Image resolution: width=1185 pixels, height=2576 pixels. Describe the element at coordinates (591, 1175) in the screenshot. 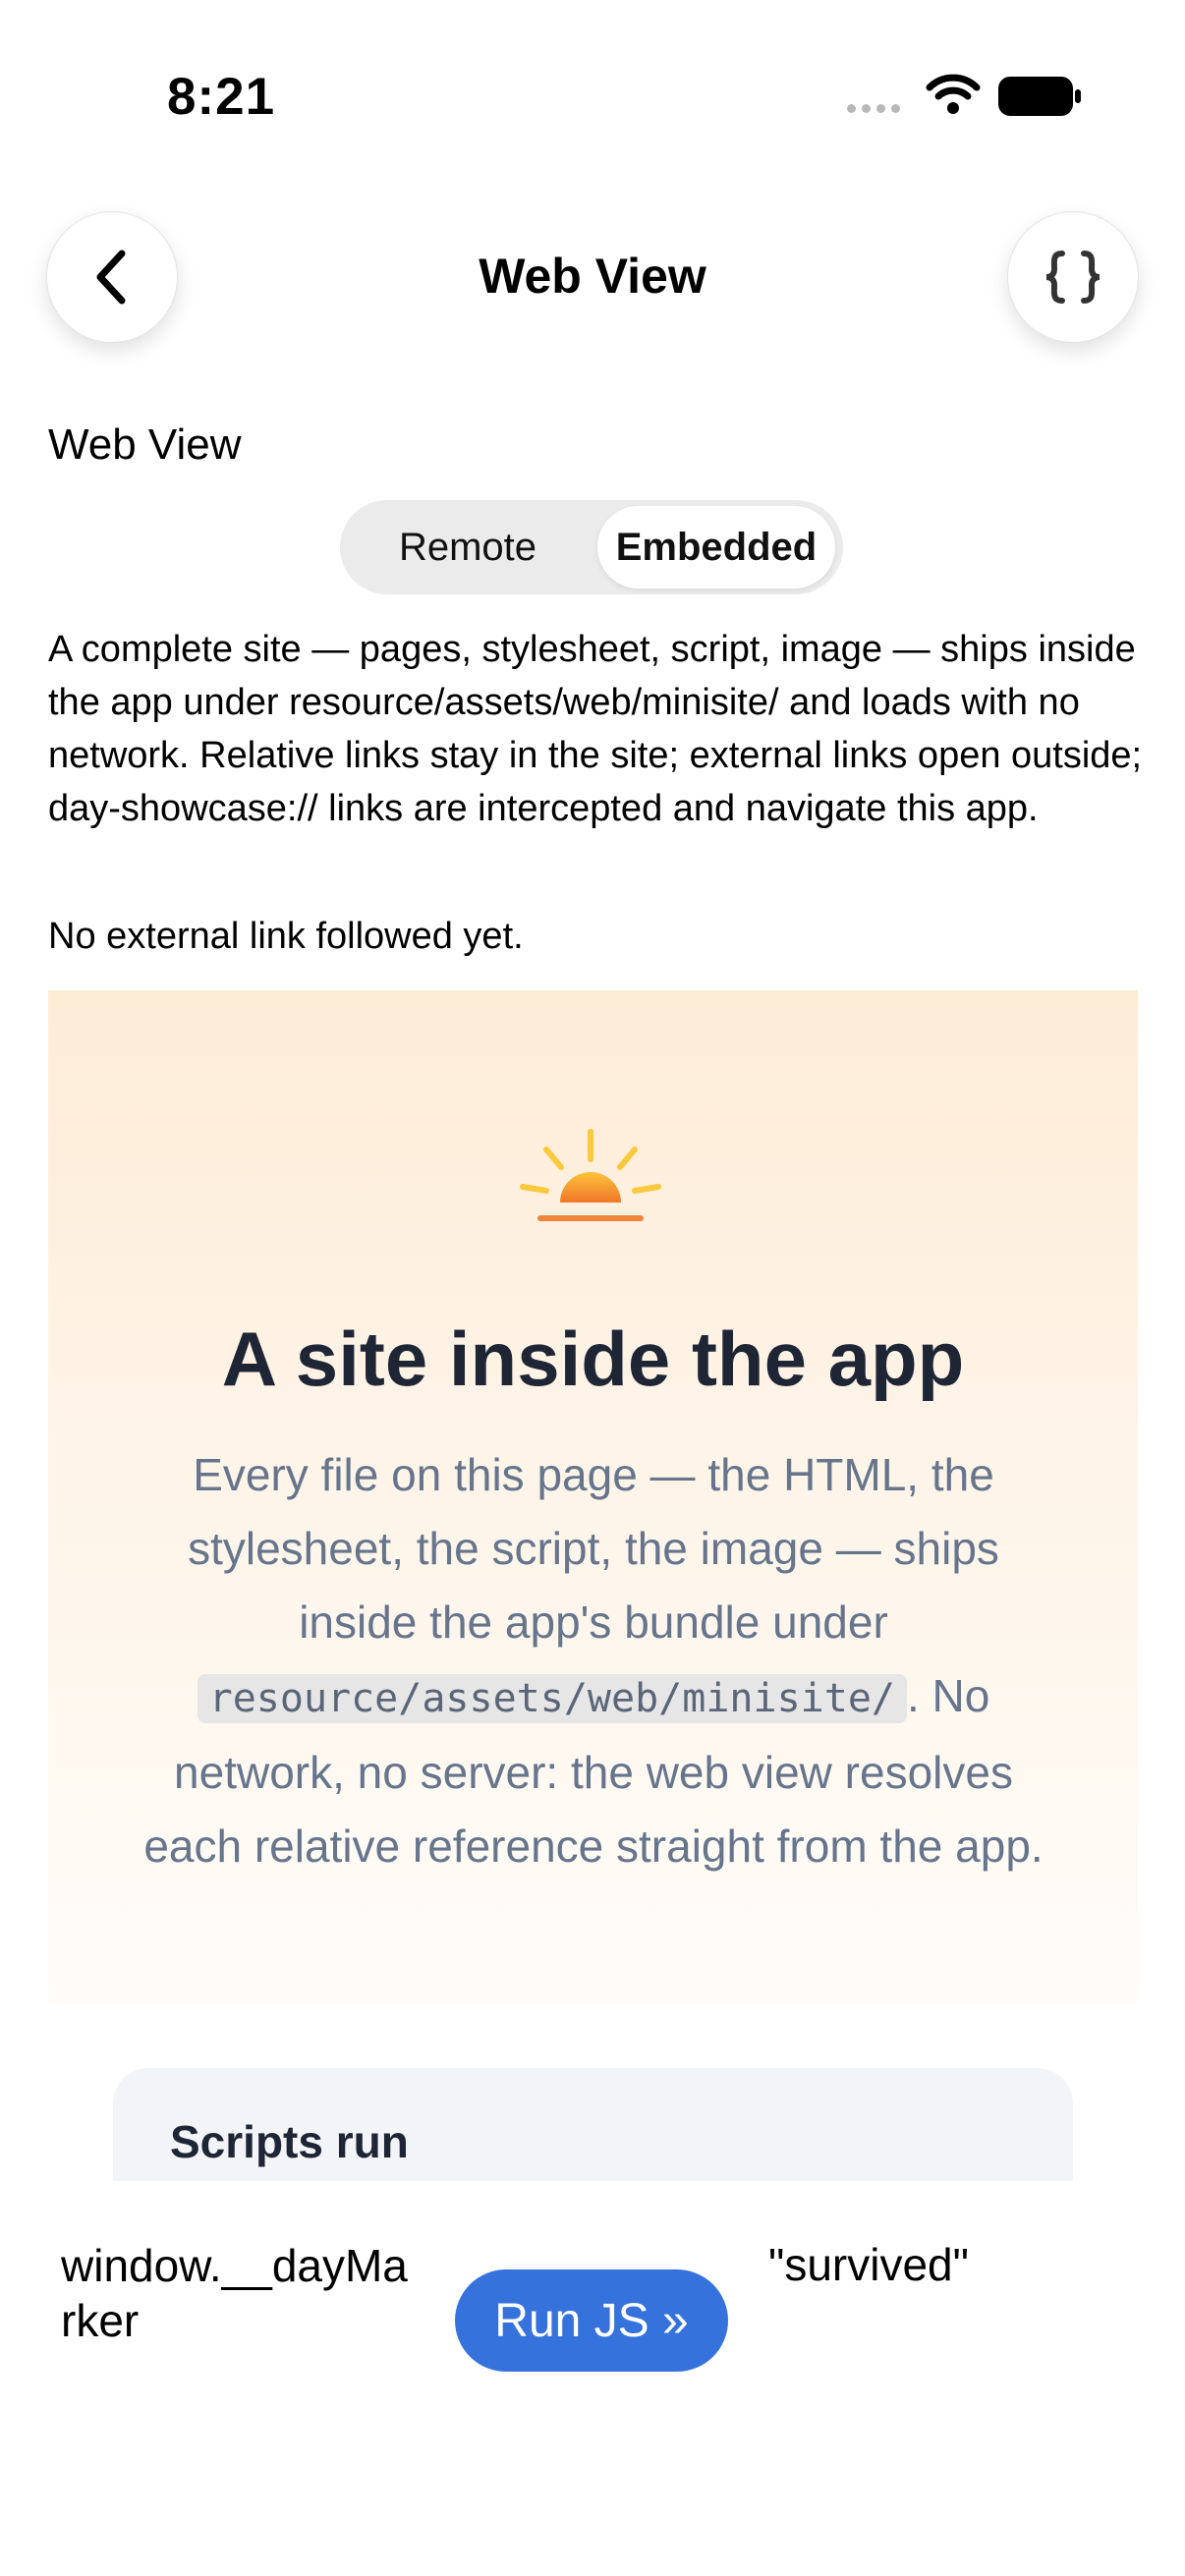

I see `sunrise-icon` at that location.